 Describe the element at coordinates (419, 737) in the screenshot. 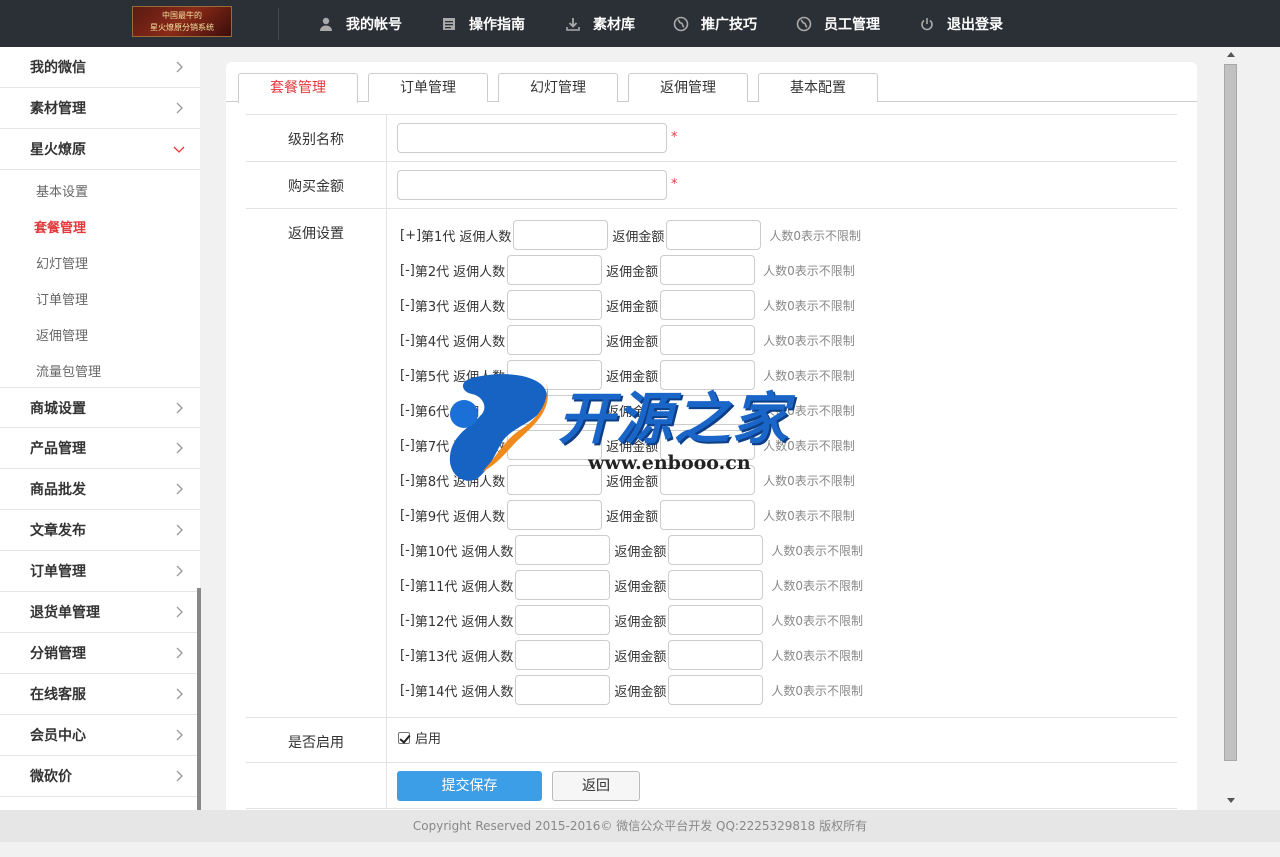

I see `enable-checkbox: 启用` at that location.